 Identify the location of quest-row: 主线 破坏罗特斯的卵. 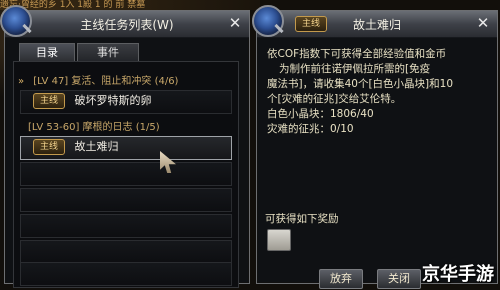
(126, 102).